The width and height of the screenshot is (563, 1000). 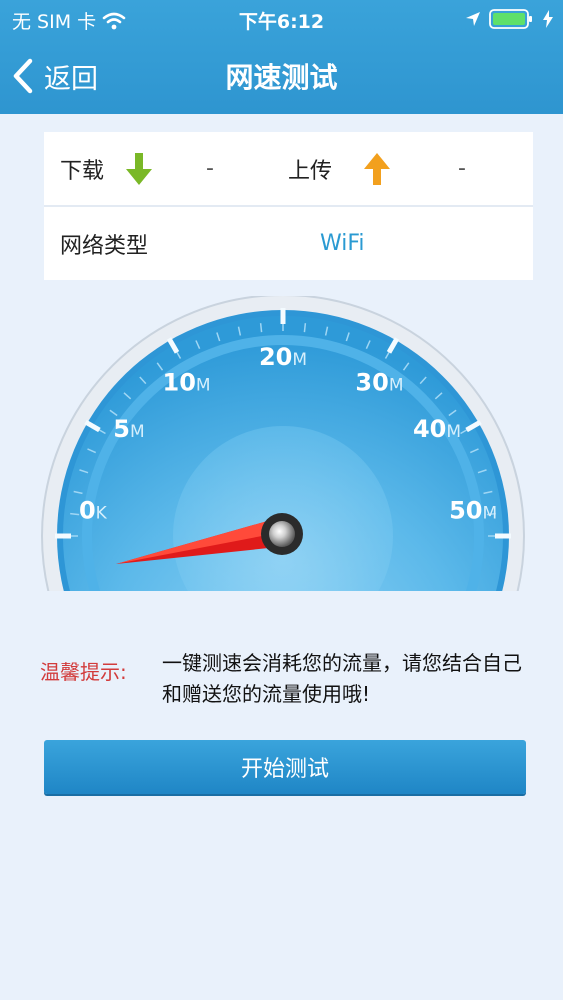 I want to click on gauge-hub-cap, so click(x=282, y=534).